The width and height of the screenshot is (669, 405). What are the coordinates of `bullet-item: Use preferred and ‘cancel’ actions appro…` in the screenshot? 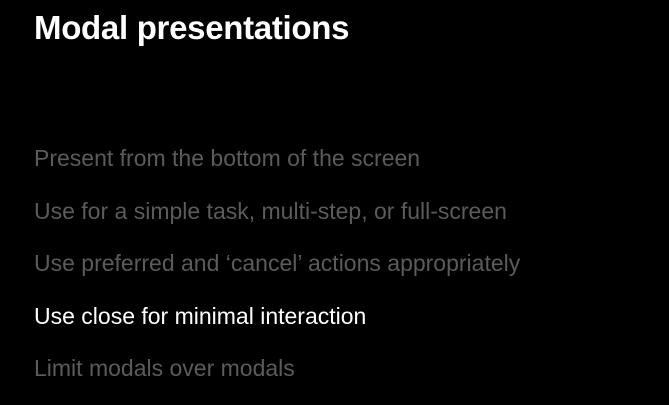 It's located at (277, 263).